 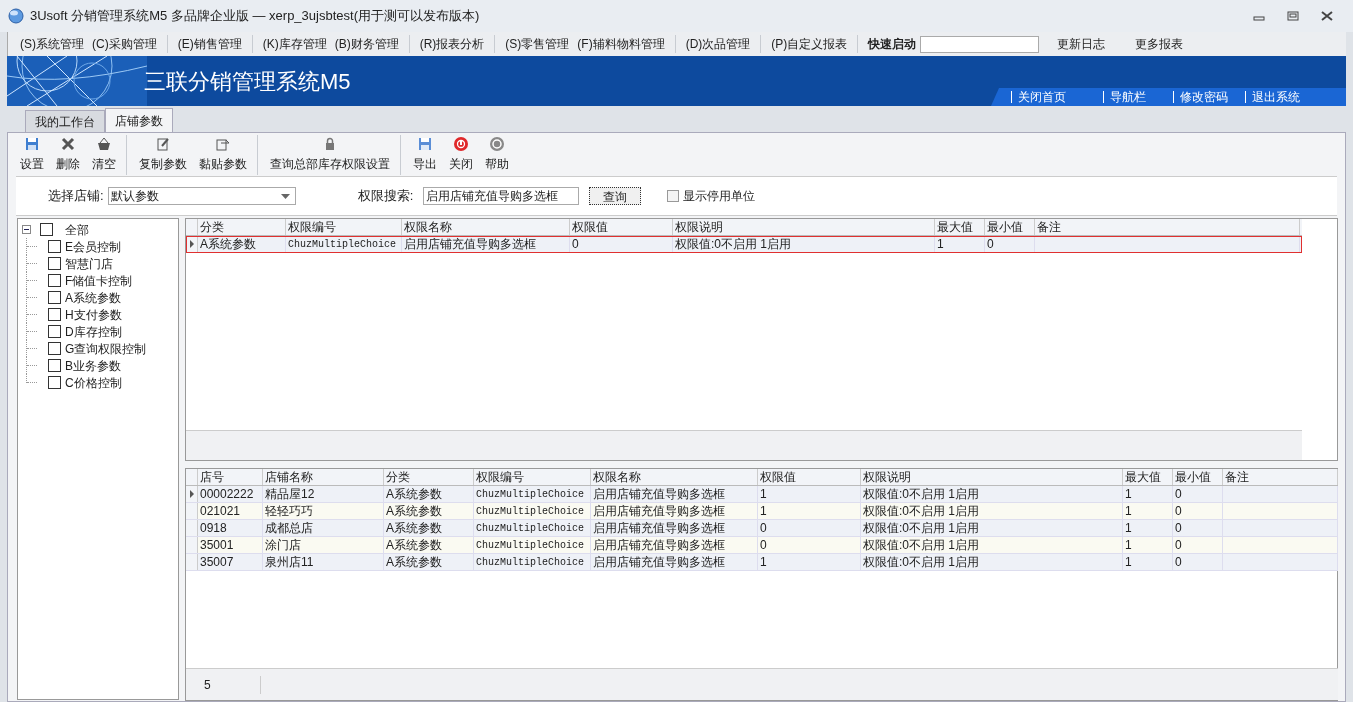 I want to click on quick-launch-field, so click(x=980, y=44).